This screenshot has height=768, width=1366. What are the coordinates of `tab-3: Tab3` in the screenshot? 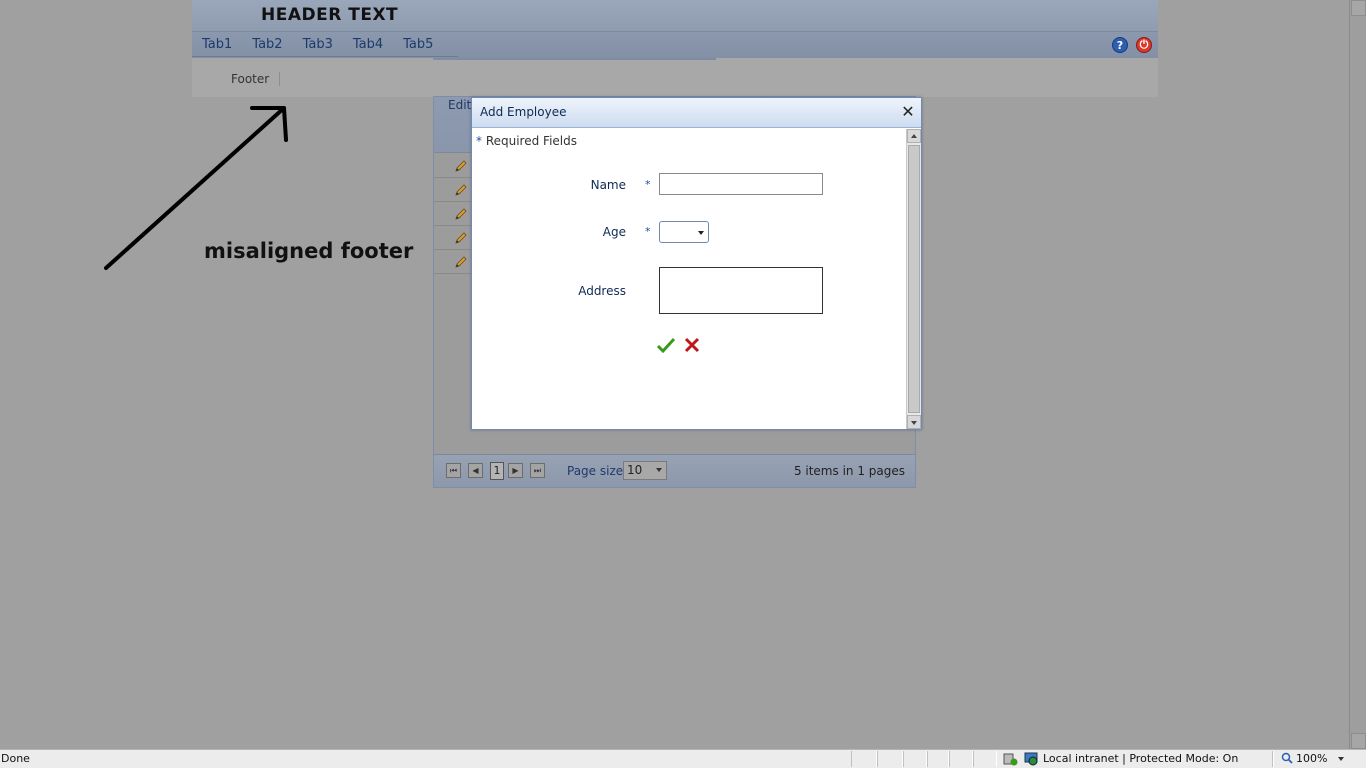 It's located at (318, 45).